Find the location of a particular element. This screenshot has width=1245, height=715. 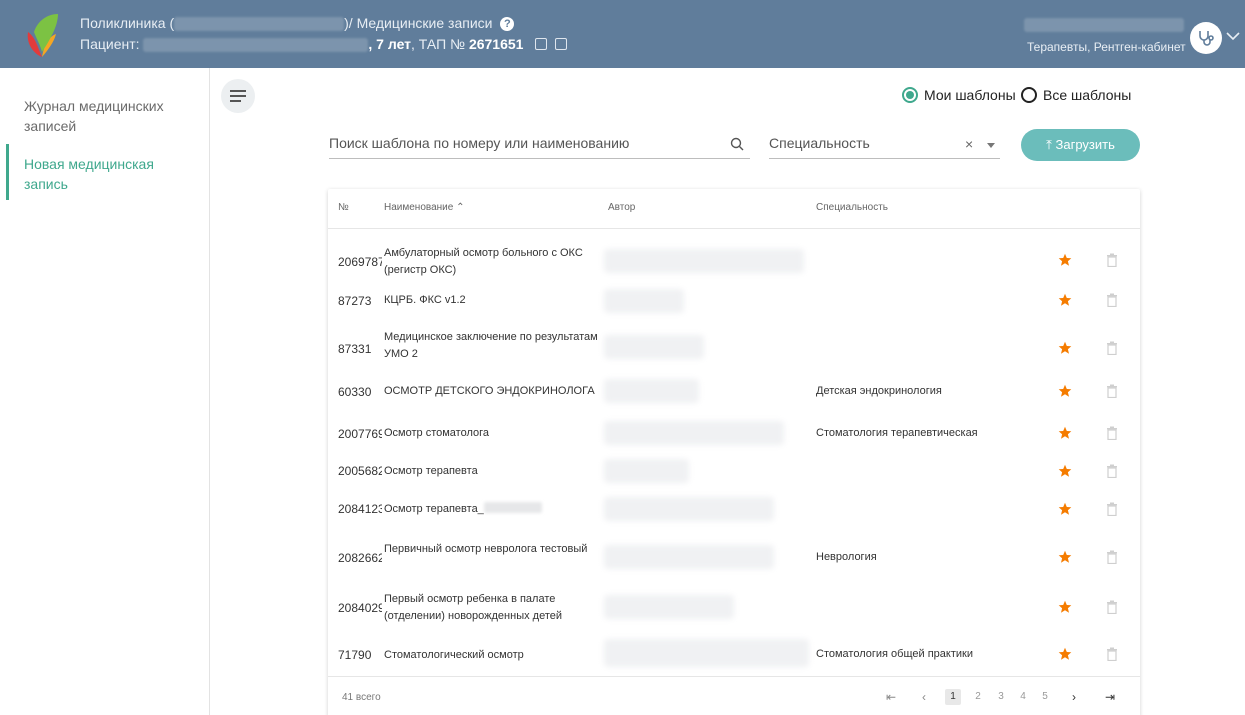

row-specialty: Детская эндокринология is located at coordinates (879, 391).